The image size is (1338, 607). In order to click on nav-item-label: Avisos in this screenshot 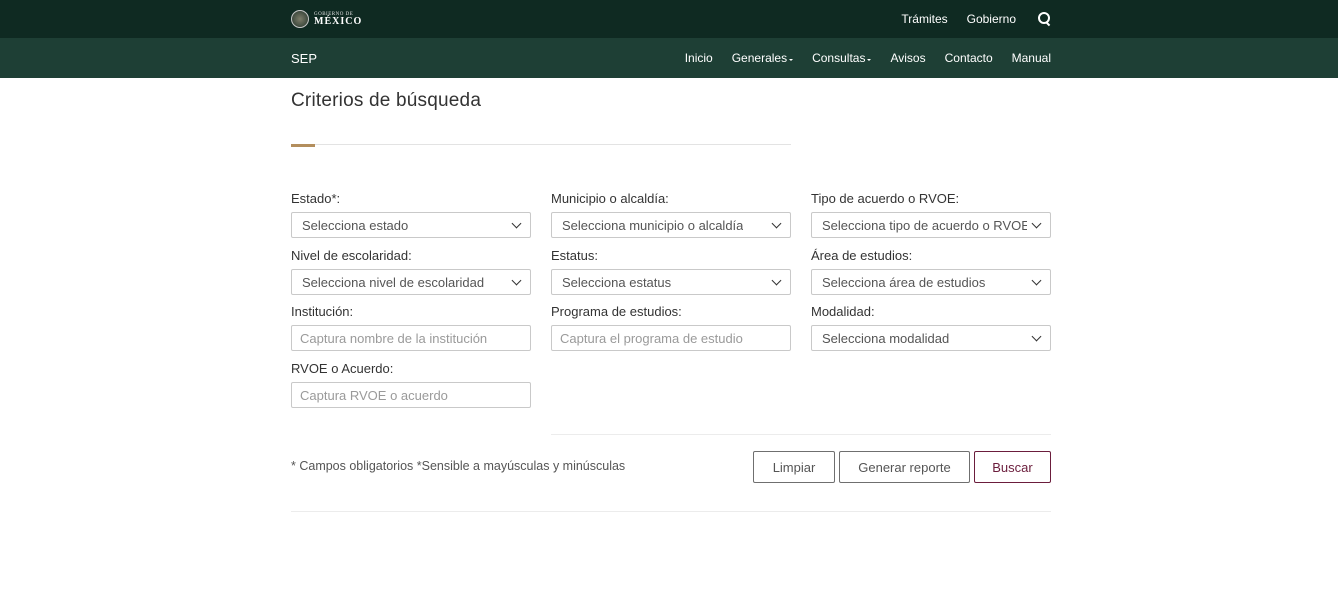, I will do `click(908, 58)`.